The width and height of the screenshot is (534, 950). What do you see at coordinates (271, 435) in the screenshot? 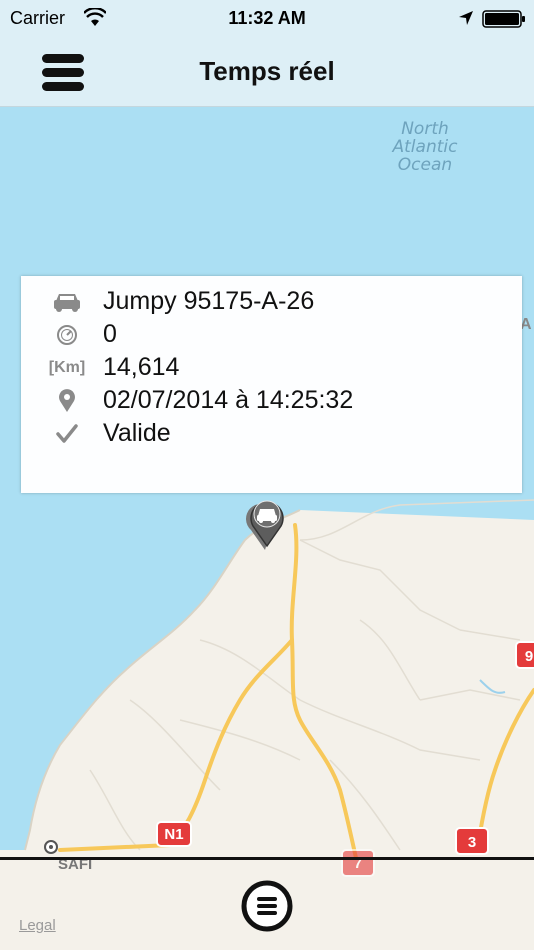
I see `info-row-status: Valide` at bounding box center [271, 435].